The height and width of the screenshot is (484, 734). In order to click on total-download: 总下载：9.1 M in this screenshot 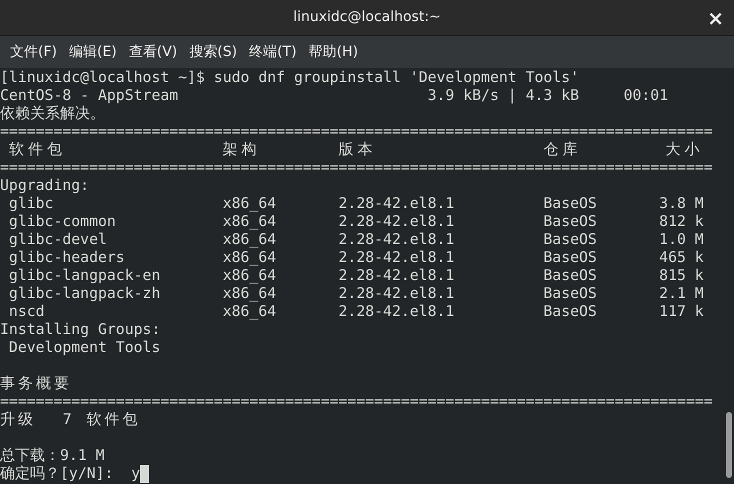, I will do `click(53, 456)`.